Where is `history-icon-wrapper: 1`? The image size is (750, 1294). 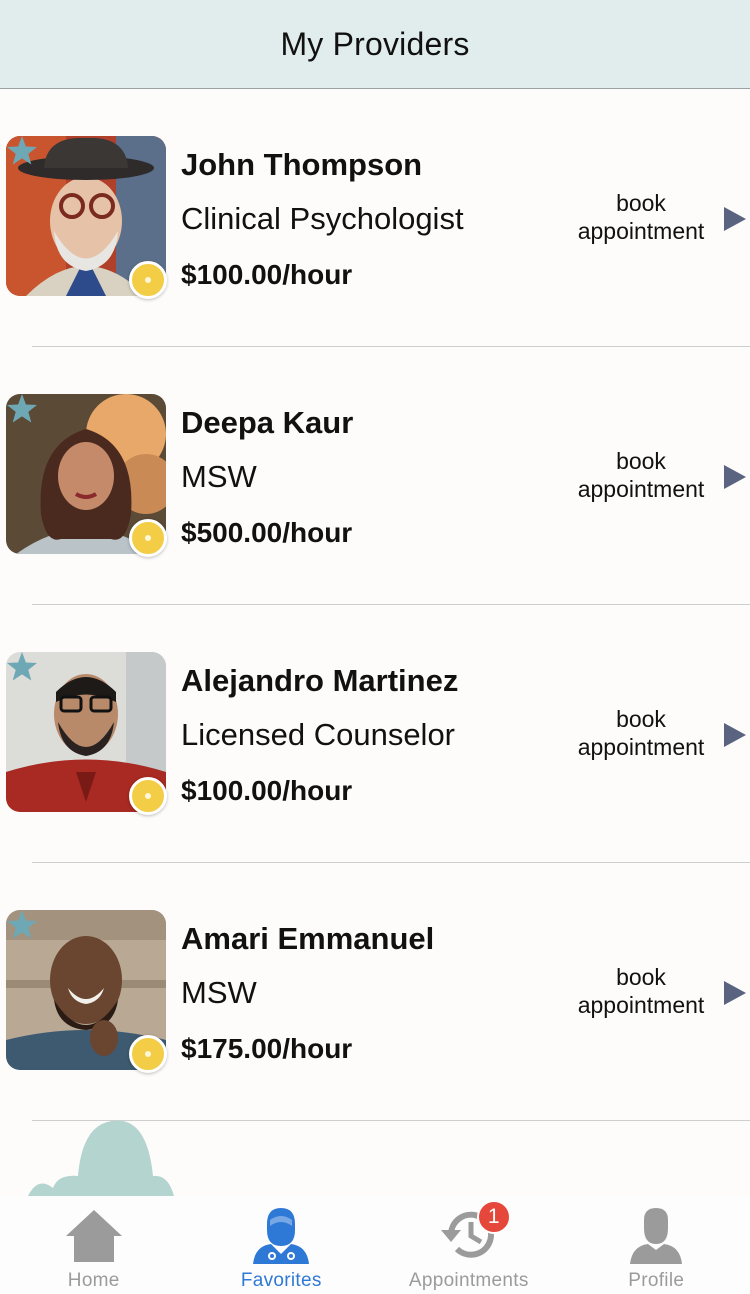
history-icon-wrapper: 1 is located at coordinates (475, 1232).